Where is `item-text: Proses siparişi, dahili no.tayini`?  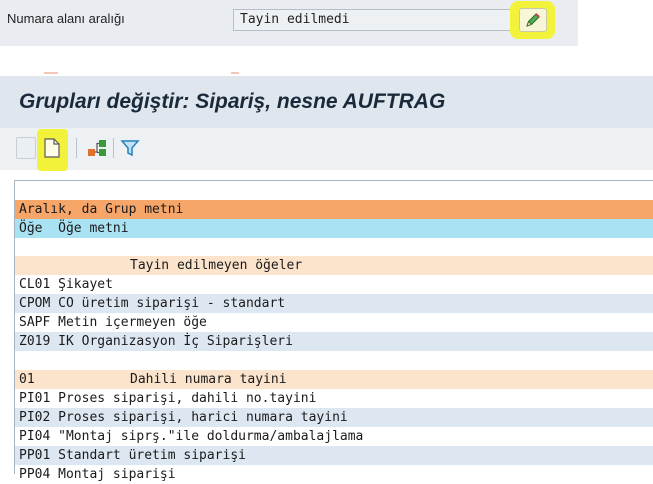 item-text: Proses siparişi, dahili no.tayini is located at coordinates (187, 398).